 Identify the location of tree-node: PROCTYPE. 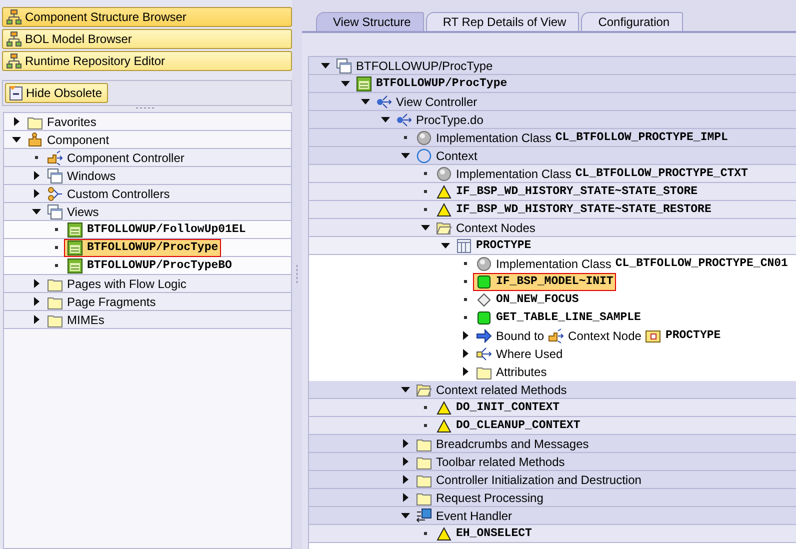
(494, 246).